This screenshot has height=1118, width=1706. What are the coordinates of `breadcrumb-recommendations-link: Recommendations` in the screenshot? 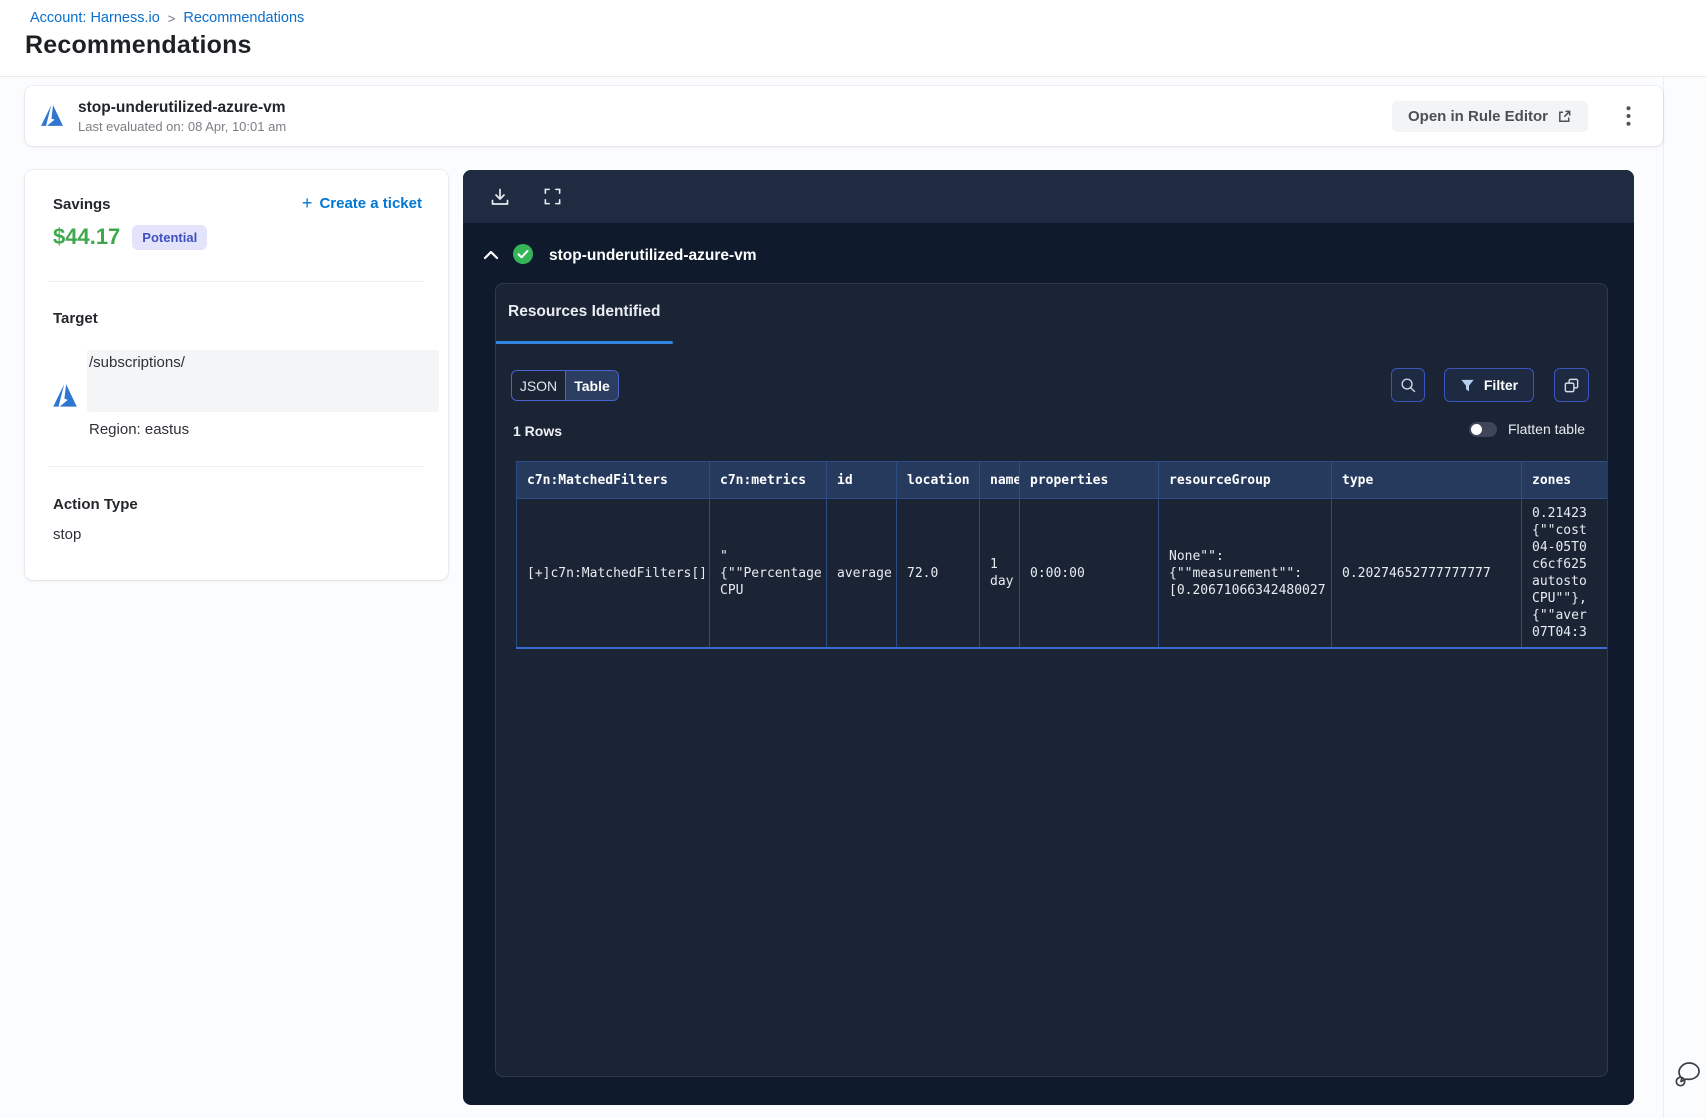 It's located at (243, 18).